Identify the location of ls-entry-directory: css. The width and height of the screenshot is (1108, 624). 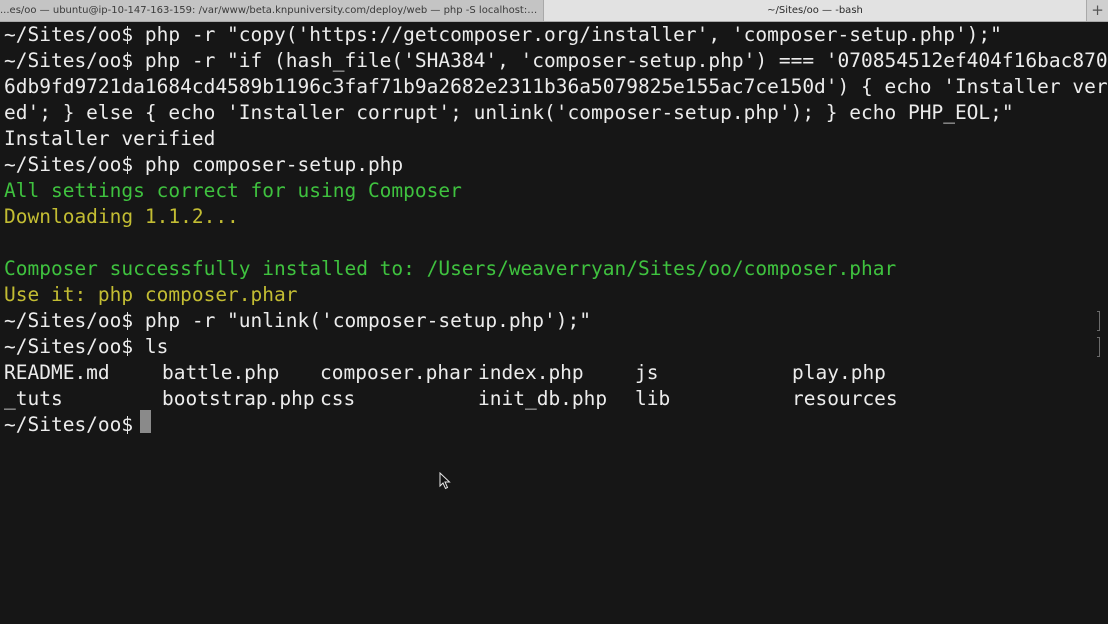
(338, 398).